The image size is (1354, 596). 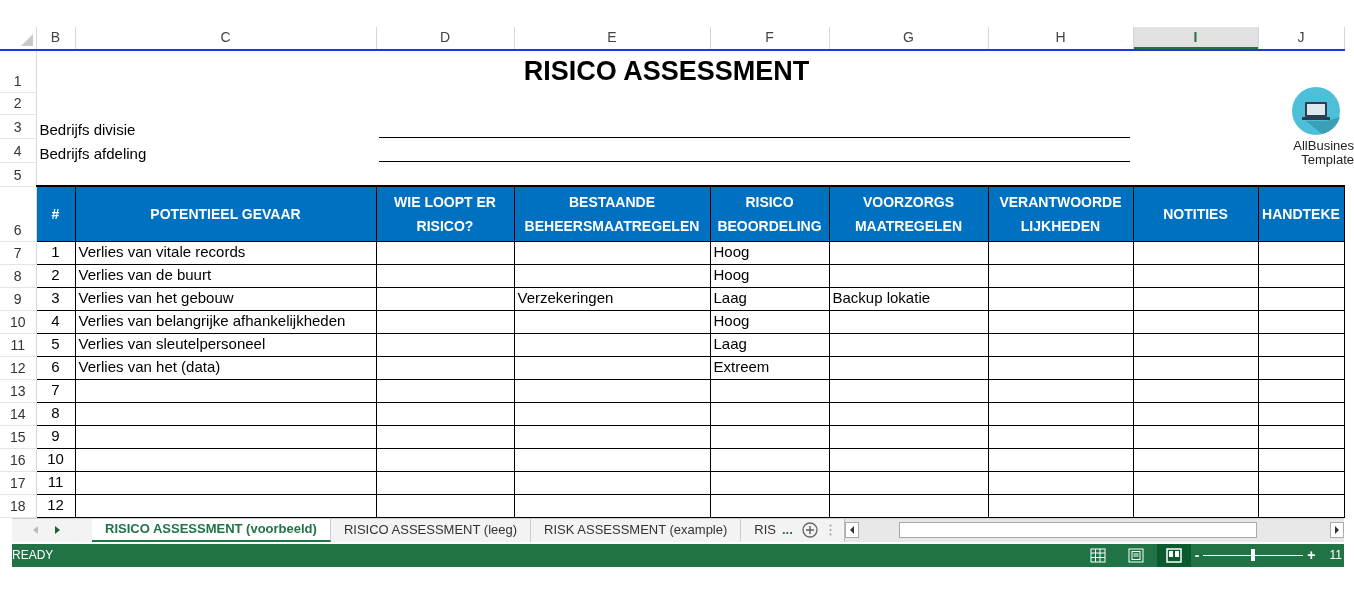 What do you see at coordinates (225, 38) in the screenshot?
I see `column-header: C` at bounding box center [225, 38].